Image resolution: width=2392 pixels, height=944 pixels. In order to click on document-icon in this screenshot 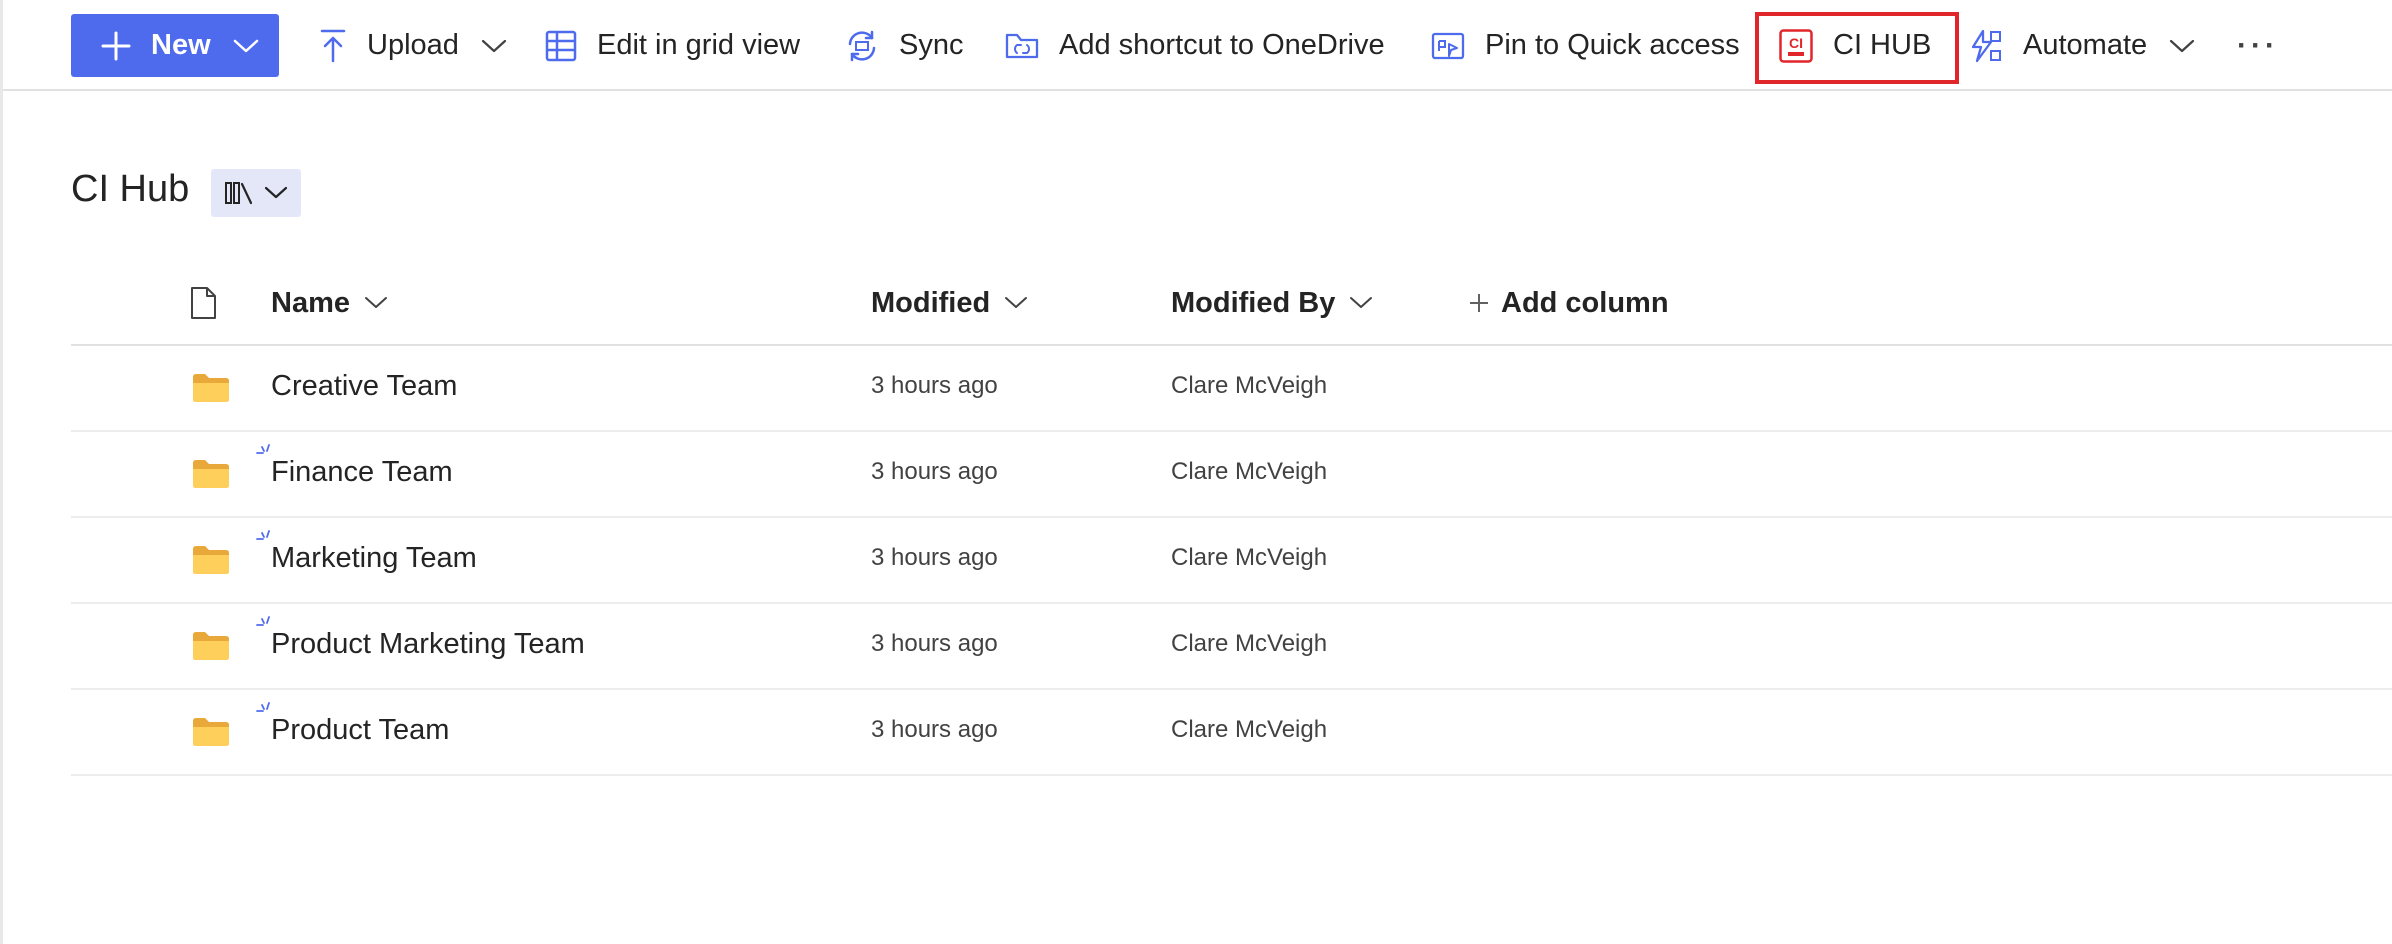, I will do `click(203, 303)`.